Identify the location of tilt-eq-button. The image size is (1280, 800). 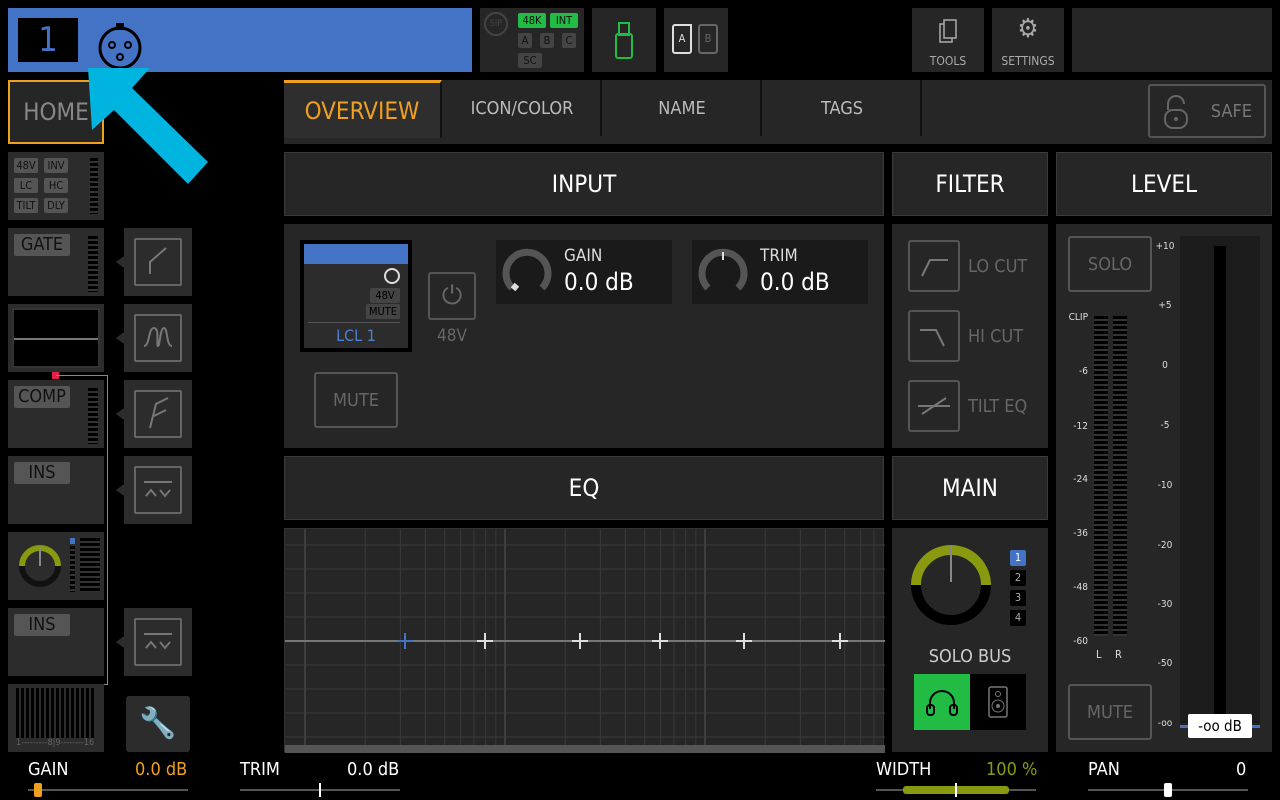
(934, 406).